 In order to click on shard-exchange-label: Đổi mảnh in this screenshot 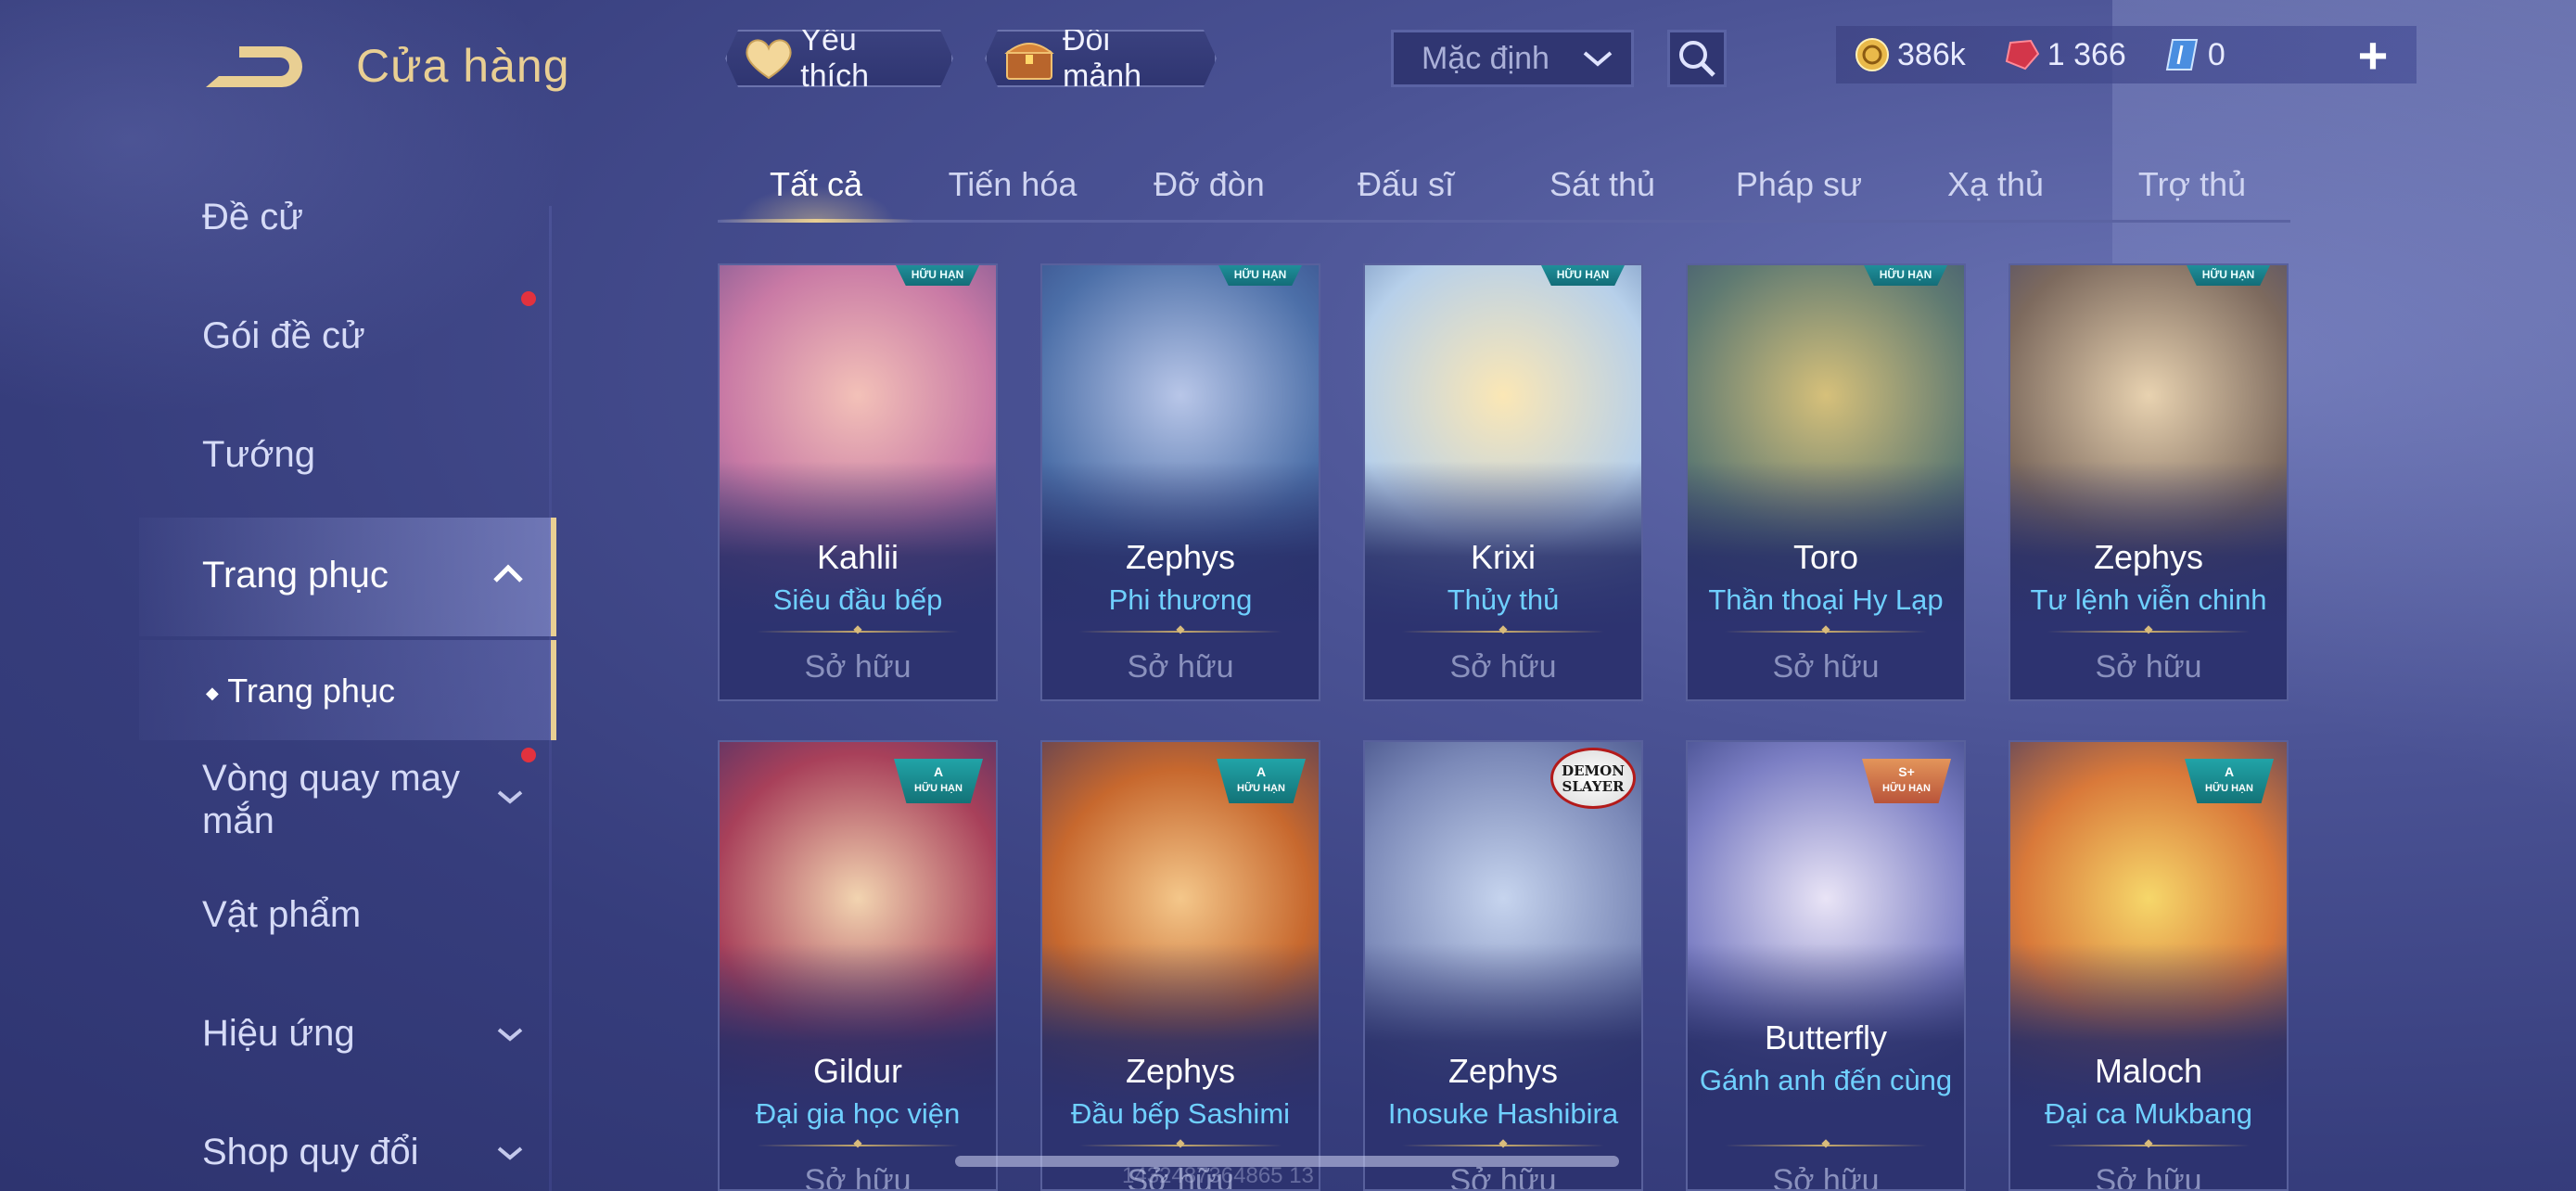, I will do `click(1102, 58)`.